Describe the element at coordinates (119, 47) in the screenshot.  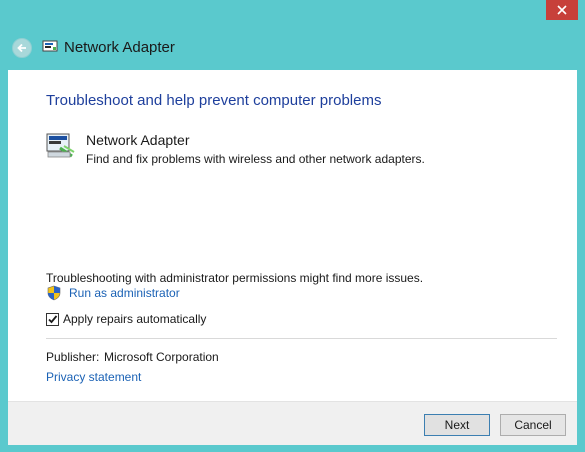
I see `window-title: Network Adapter` at that location.